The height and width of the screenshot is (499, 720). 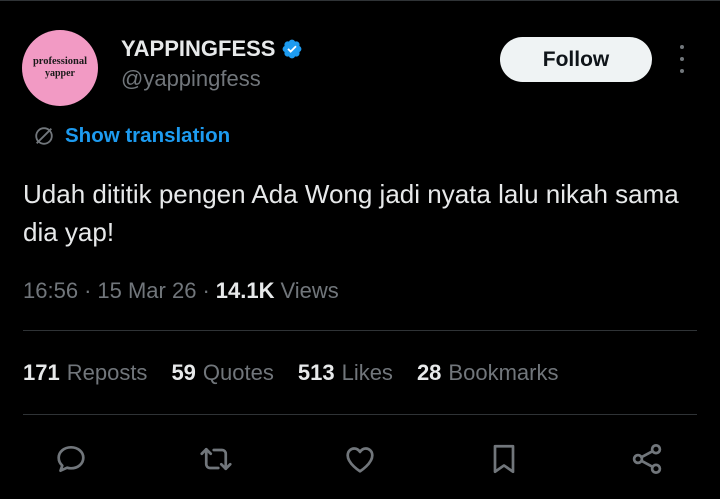 I want to click on avatar: professional yapper, so click(x=60, y=68).